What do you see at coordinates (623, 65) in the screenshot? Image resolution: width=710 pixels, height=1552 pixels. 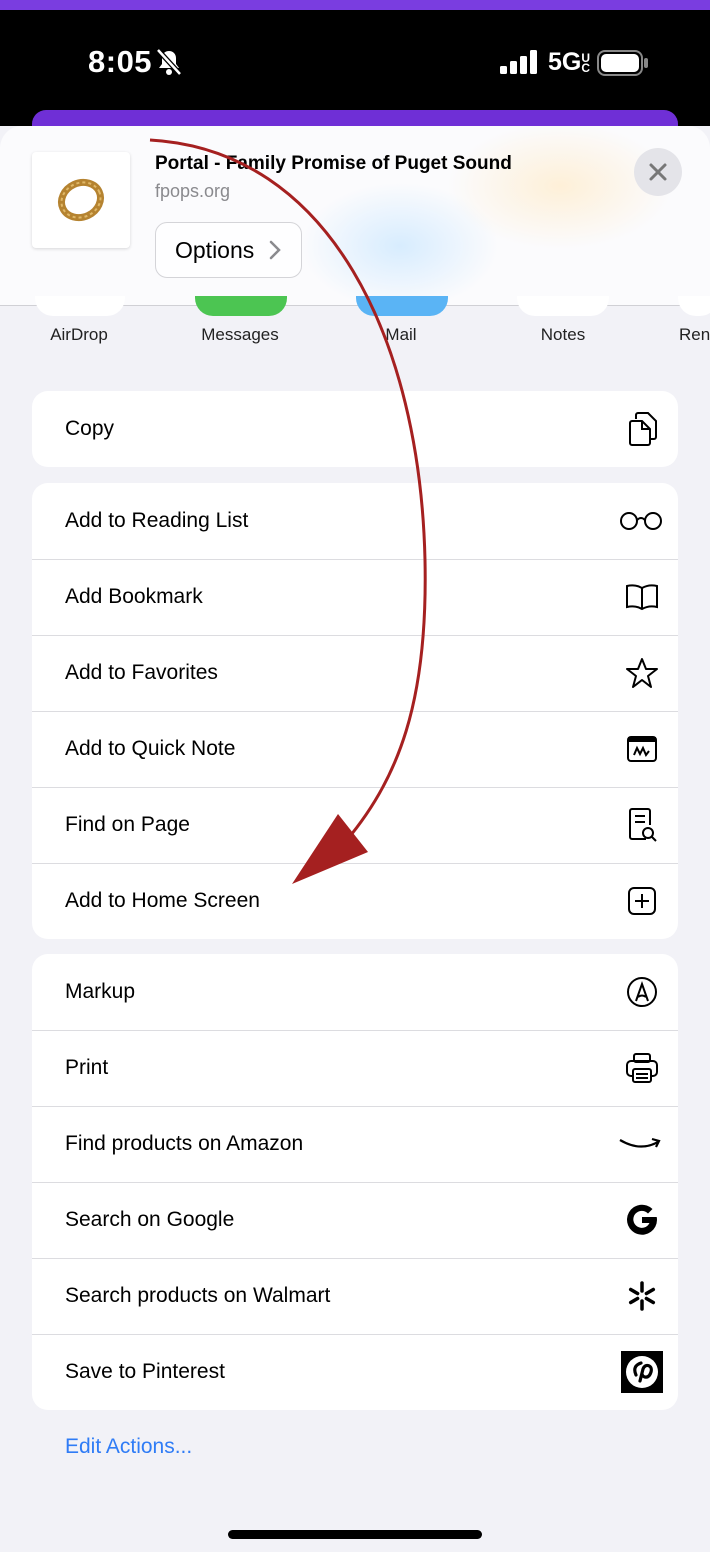 I see `battery-icon` at bounding box center [623, 65].